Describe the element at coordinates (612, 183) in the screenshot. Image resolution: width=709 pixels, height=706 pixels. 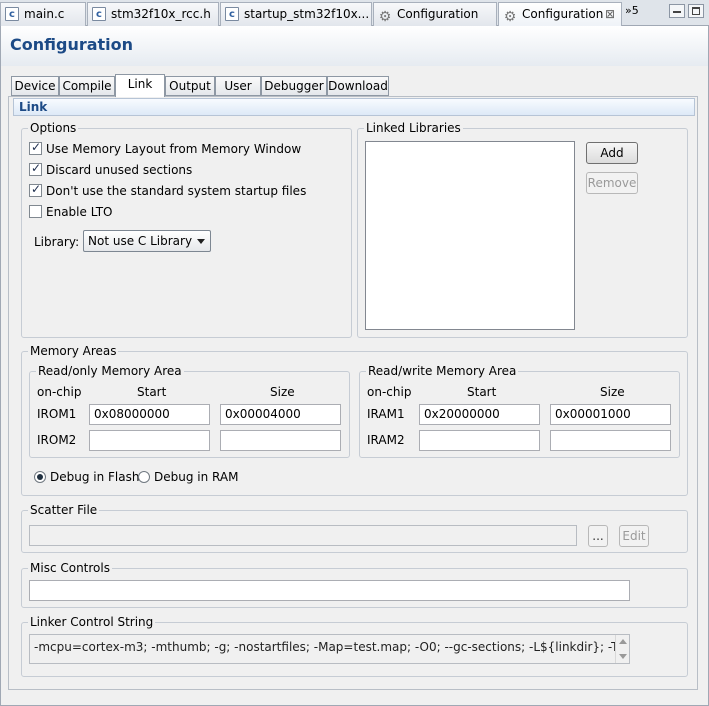
I see `remove-library-button: Remove` at that location.